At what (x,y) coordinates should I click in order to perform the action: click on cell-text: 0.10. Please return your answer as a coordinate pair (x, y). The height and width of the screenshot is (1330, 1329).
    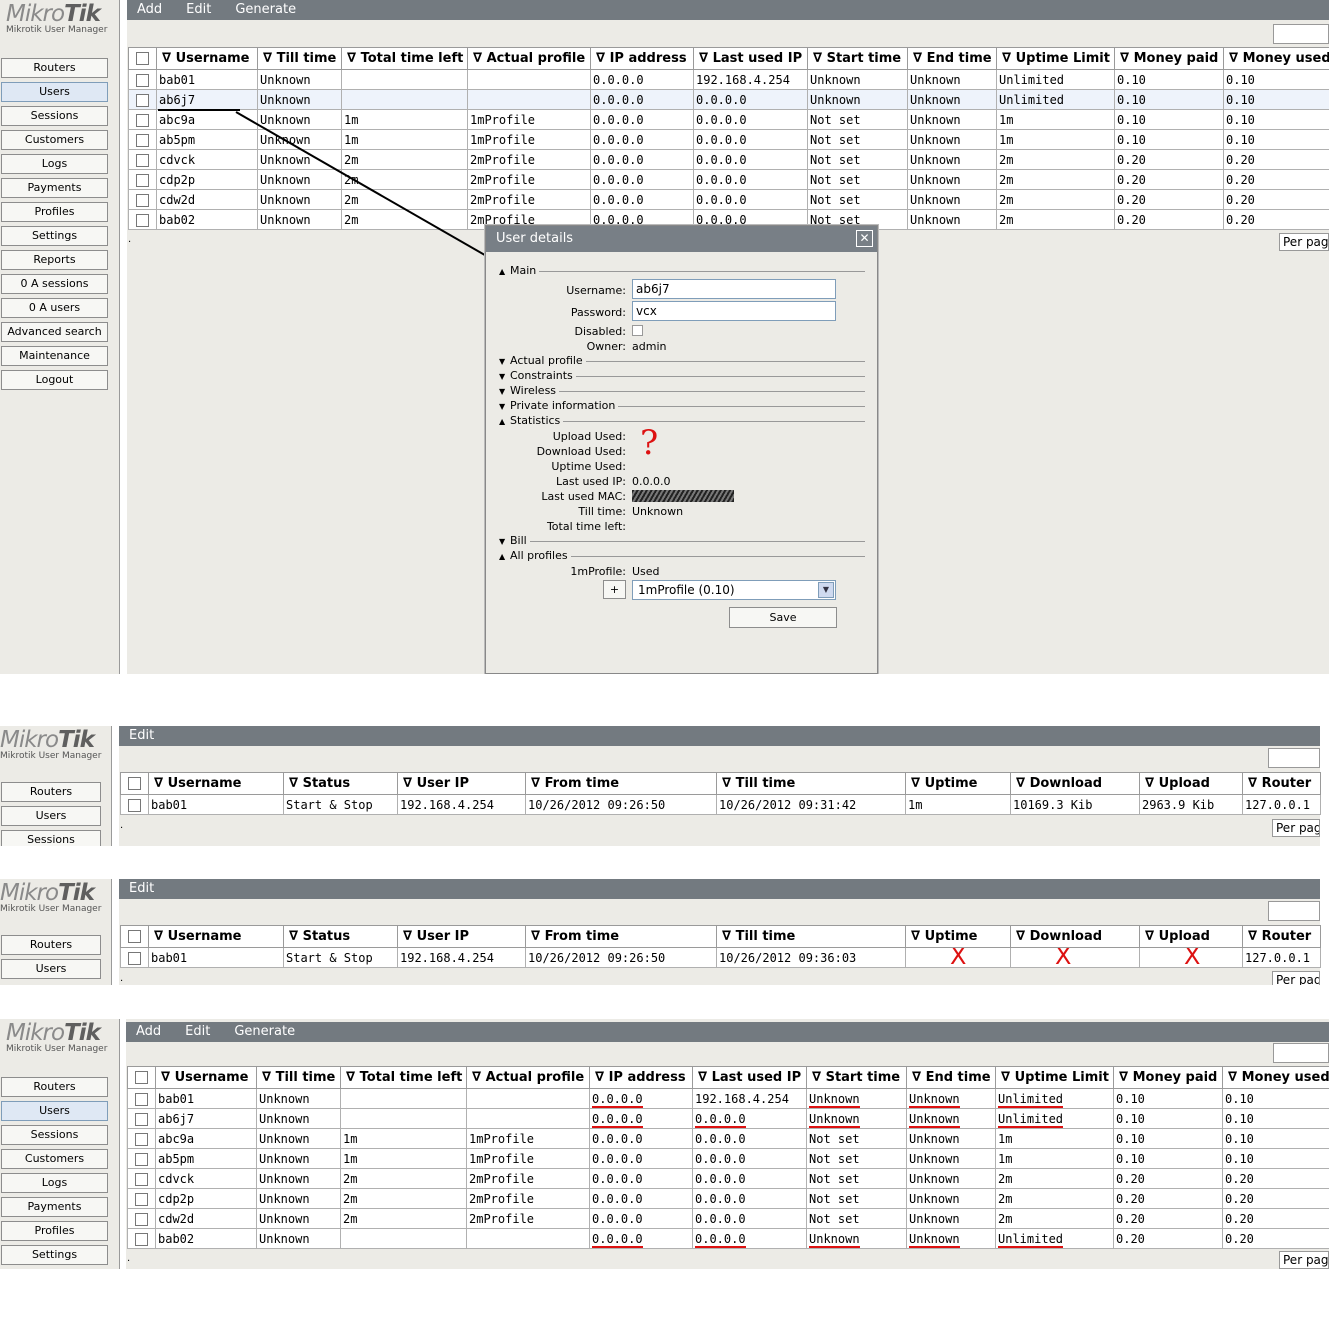
    Looking at the image, I should click on (1130, 1098).